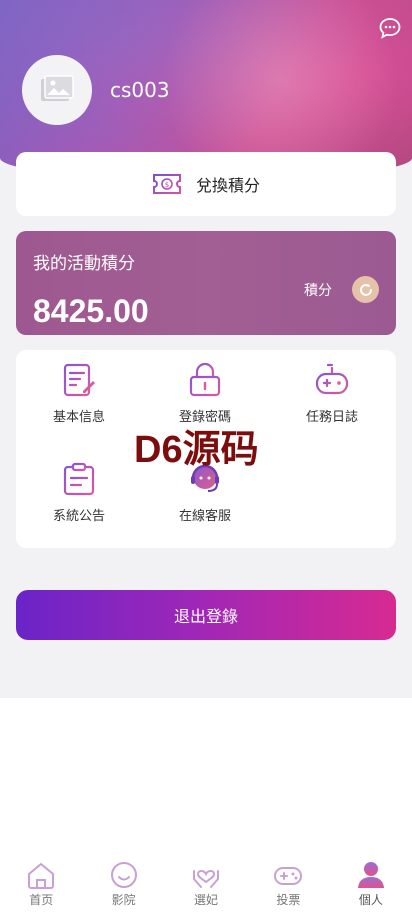  I want to click on home-icon, so click(41, 875).